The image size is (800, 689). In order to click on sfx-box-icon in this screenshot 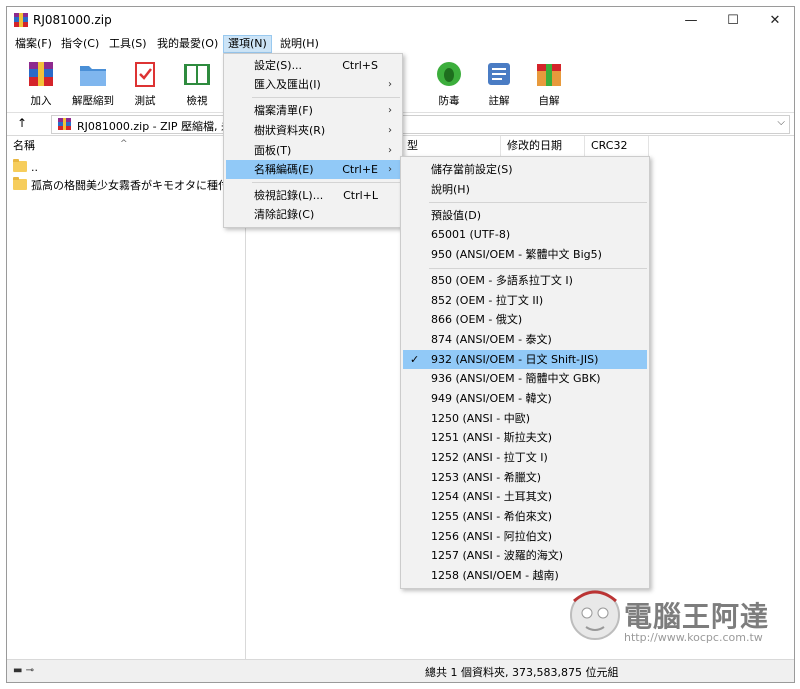, I will do `click(549, 75)`.